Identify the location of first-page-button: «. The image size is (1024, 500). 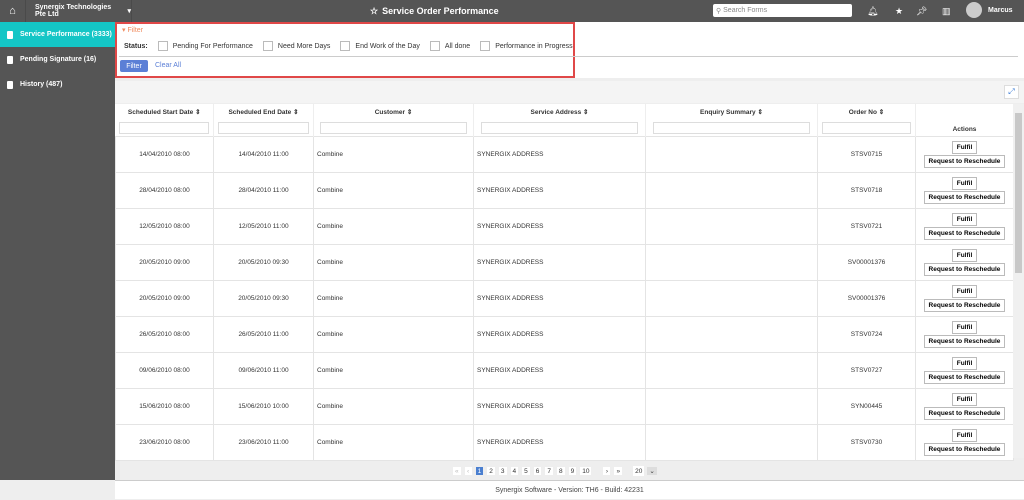
(457, 471).